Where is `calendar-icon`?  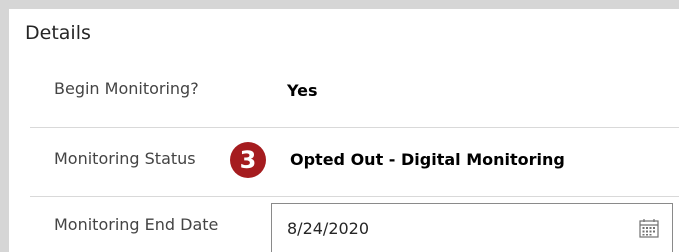
calendar-icon is located at coordinates (649, 228).